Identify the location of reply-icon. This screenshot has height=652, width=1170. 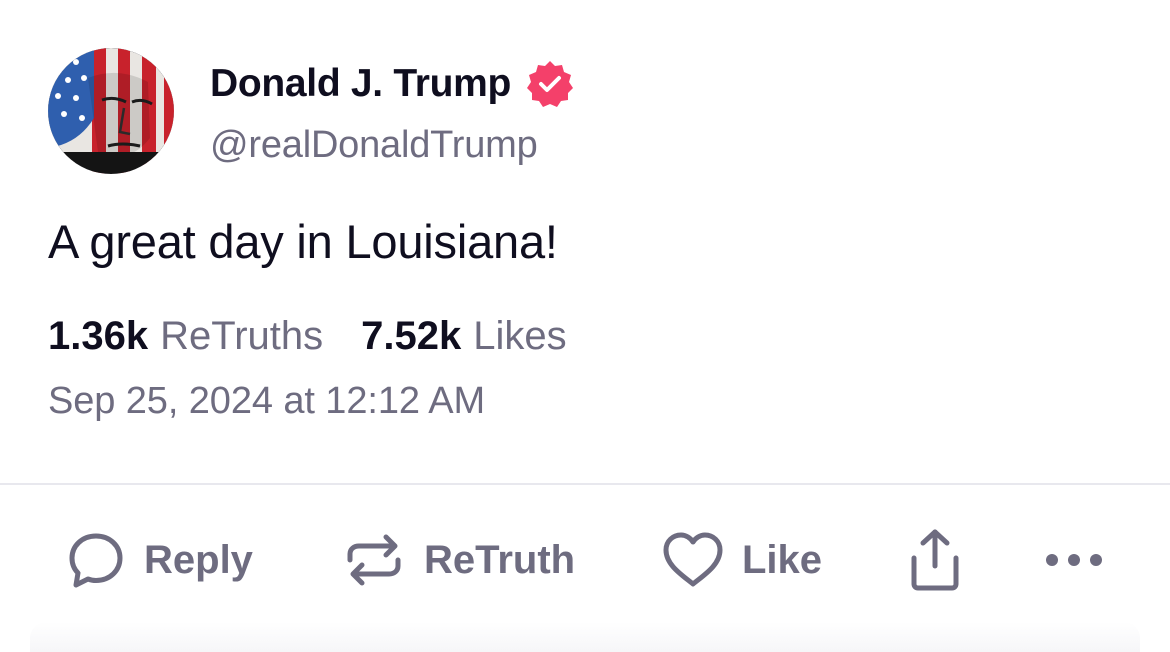
(96, 560).